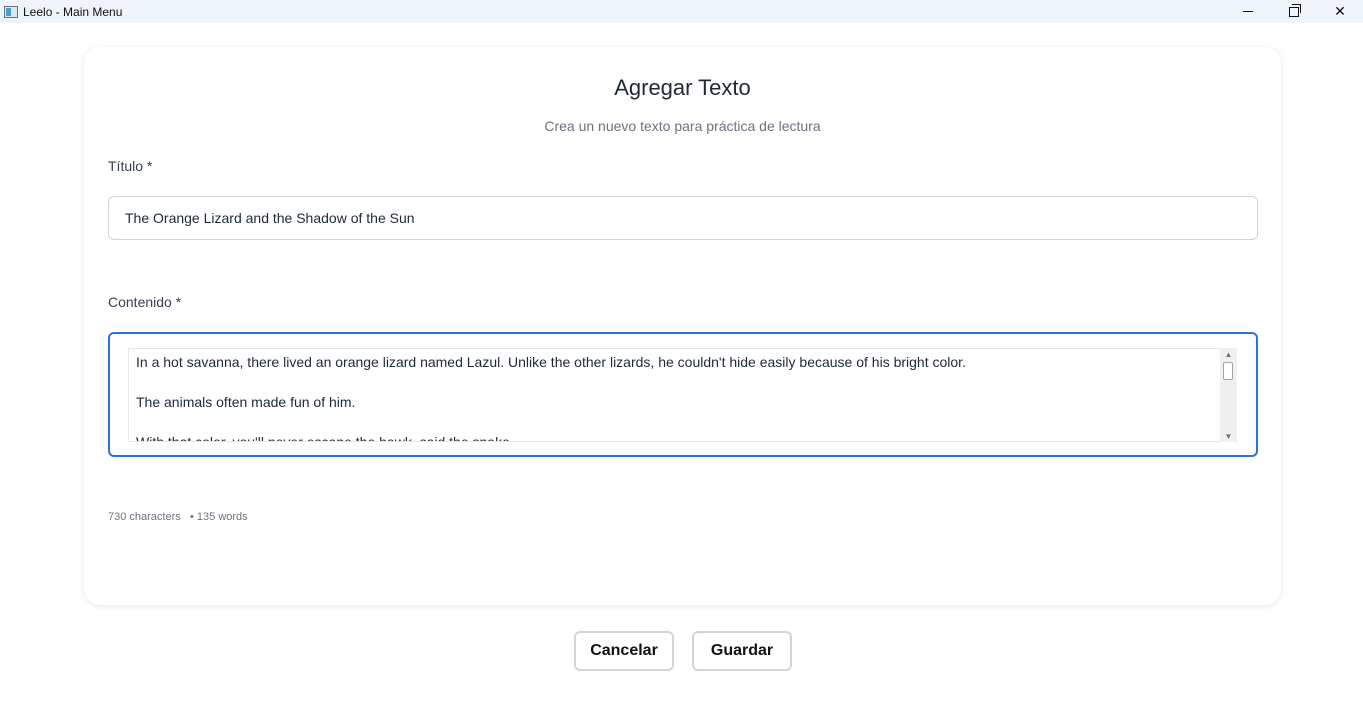 The image size is (1363, 717). What do you see at coordinates (145, 302) in the screenshot?
I see `content-label: Contenido *` at bounding box center [145, 302].